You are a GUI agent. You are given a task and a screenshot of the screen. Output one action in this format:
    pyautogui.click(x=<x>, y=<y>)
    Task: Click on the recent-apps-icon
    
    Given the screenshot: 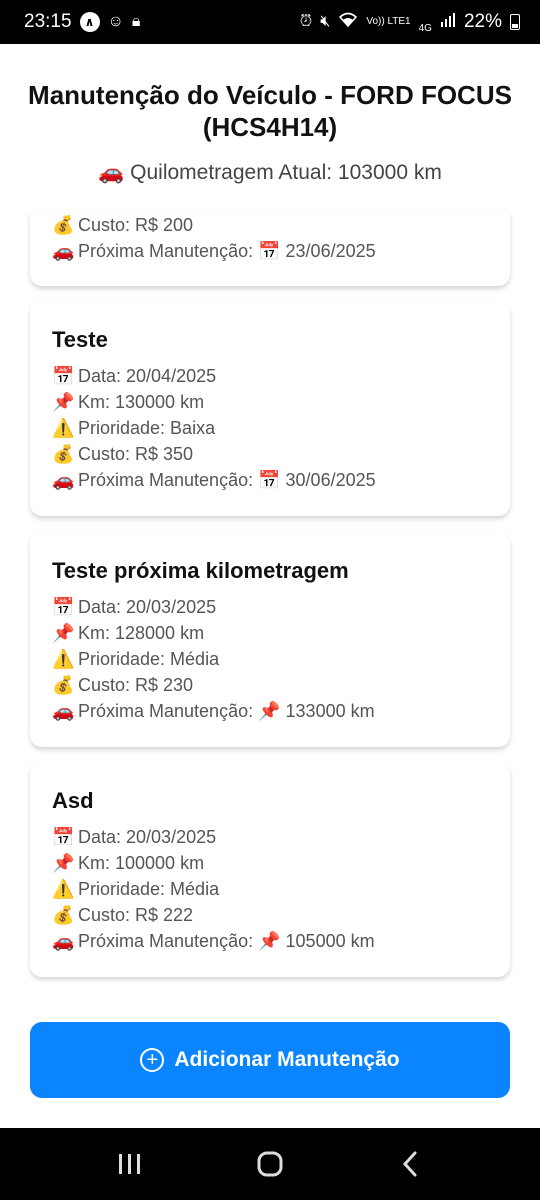 What is the action you would take?
    pyautogui.click(x=129, y=1164)
    